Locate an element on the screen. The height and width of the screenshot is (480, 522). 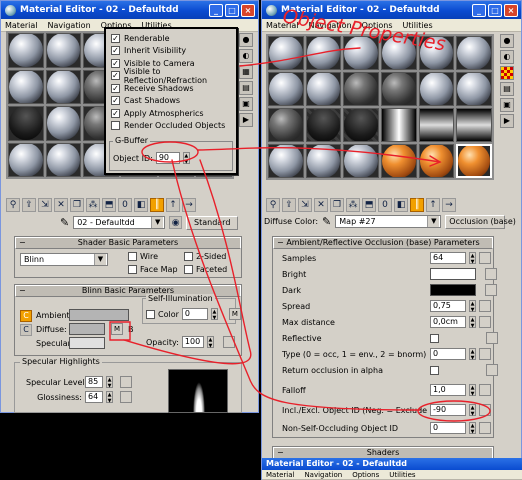
opacity-map-button is located at coordinates (228, 342).